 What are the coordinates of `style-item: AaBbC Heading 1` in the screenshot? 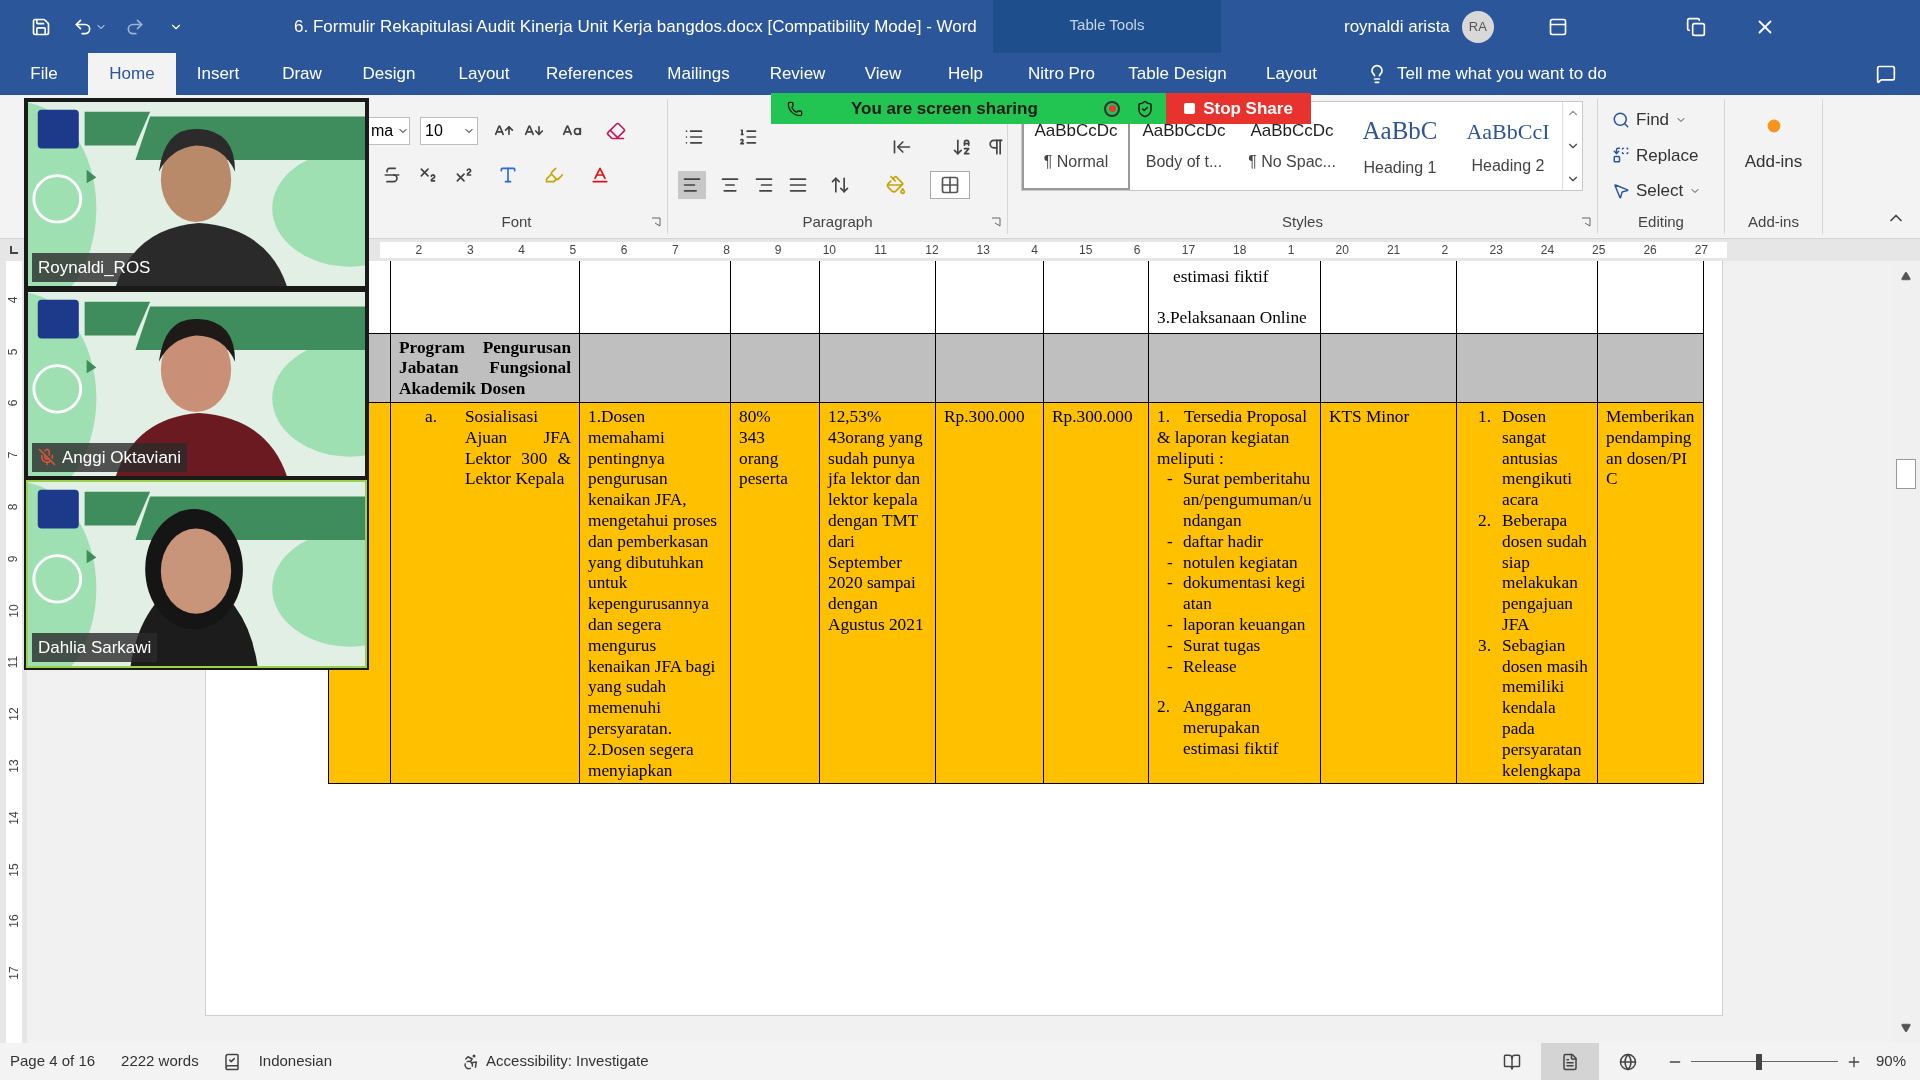 It's located at (1400, 146).